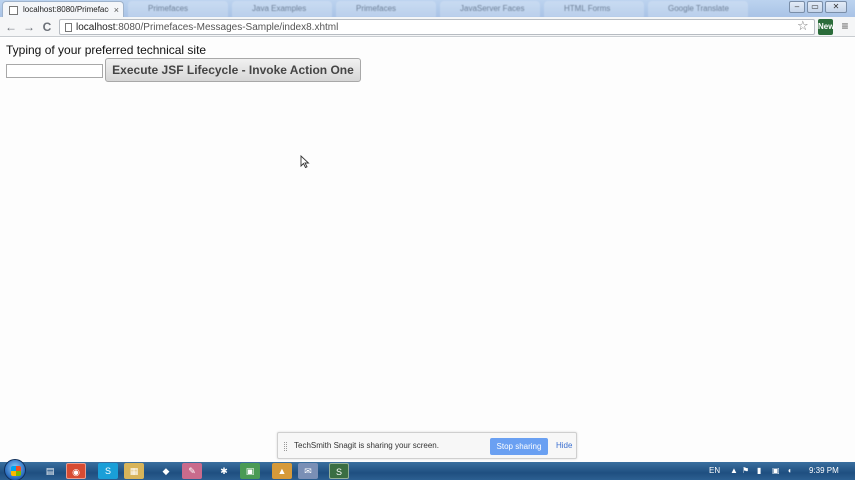  Describe the element at coordinates (714, 470) in the screenshot. I see `language-indicator: EN` at that location.